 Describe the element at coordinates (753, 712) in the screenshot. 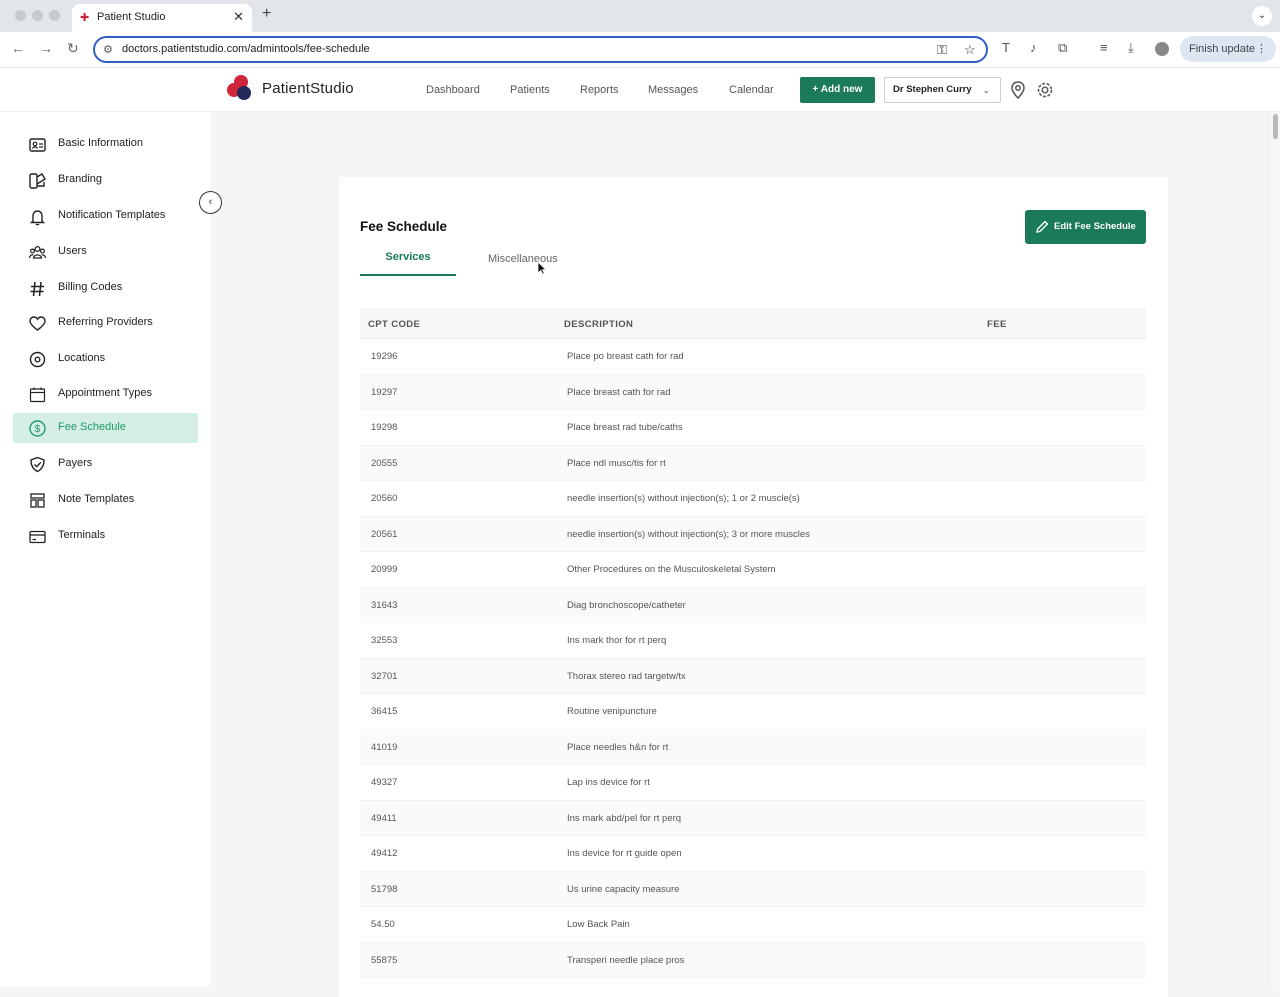

I see `table-row: 36415 Routine venipuncture` at that location.